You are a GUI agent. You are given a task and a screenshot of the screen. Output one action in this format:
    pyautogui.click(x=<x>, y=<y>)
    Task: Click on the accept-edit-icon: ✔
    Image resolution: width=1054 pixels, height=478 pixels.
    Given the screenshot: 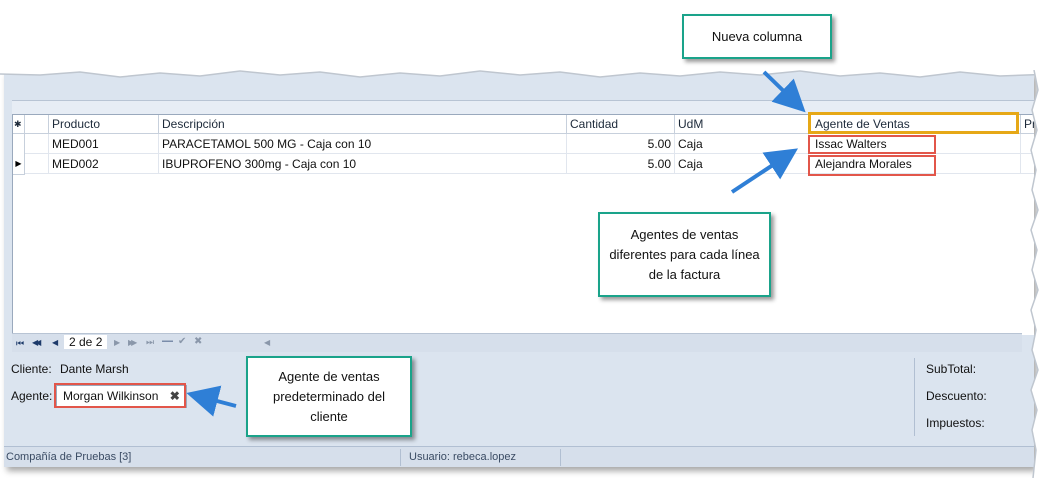 What is the action you would take?
    pyautogui.click(x=182, y=341)
    